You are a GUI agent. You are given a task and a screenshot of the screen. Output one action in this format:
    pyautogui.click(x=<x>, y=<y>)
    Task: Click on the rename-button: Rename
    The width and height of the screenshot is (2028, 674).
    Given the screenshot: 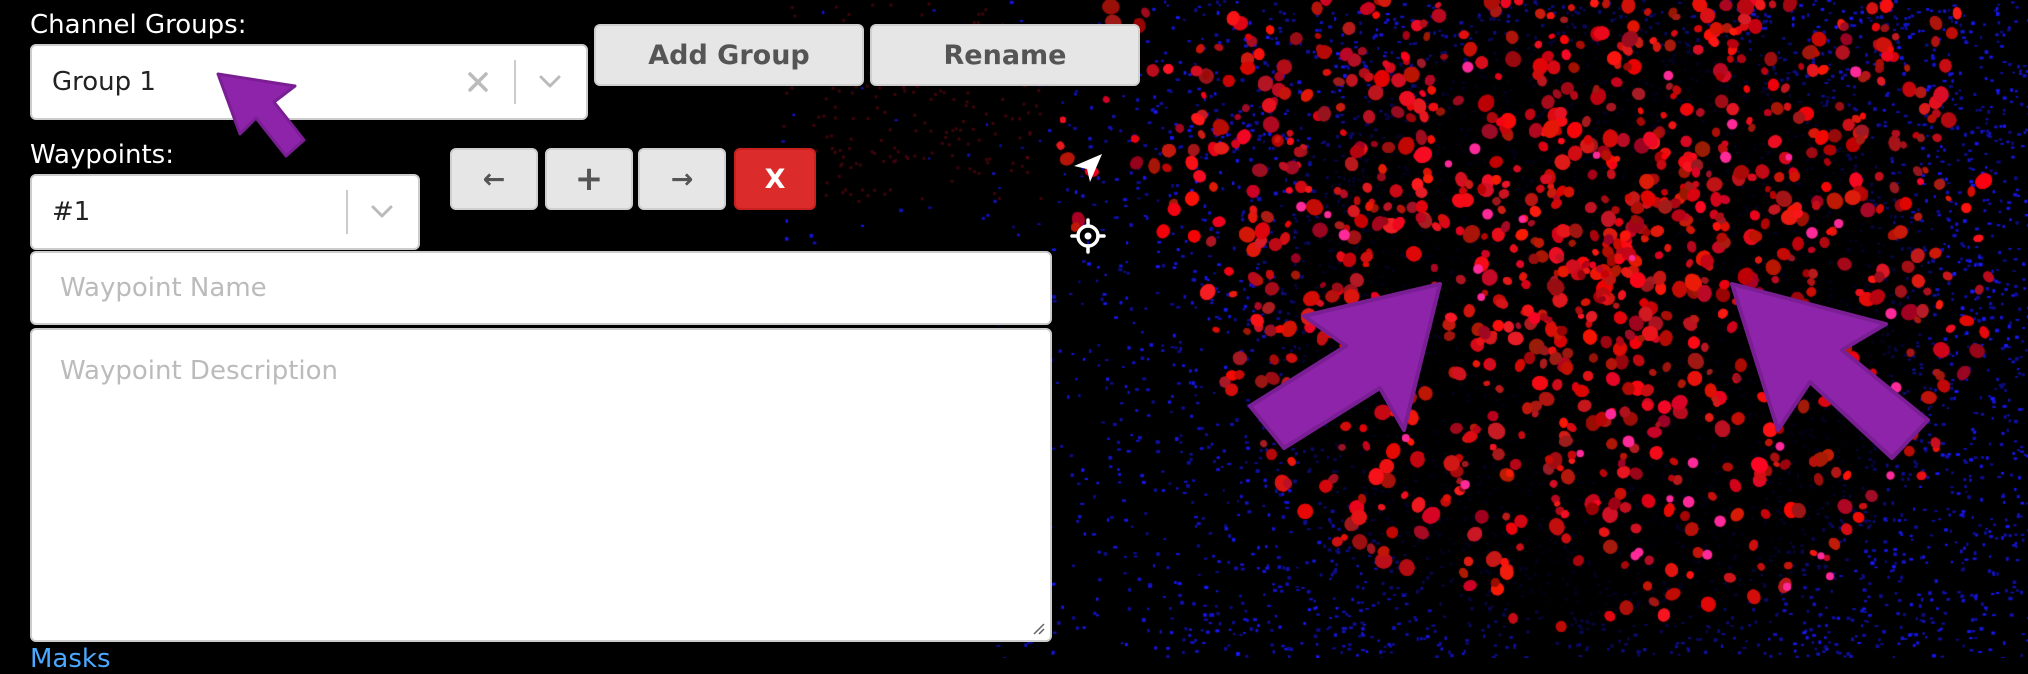 What is the action you would take?
    pyautogui.click(x=1005, y=55)
    